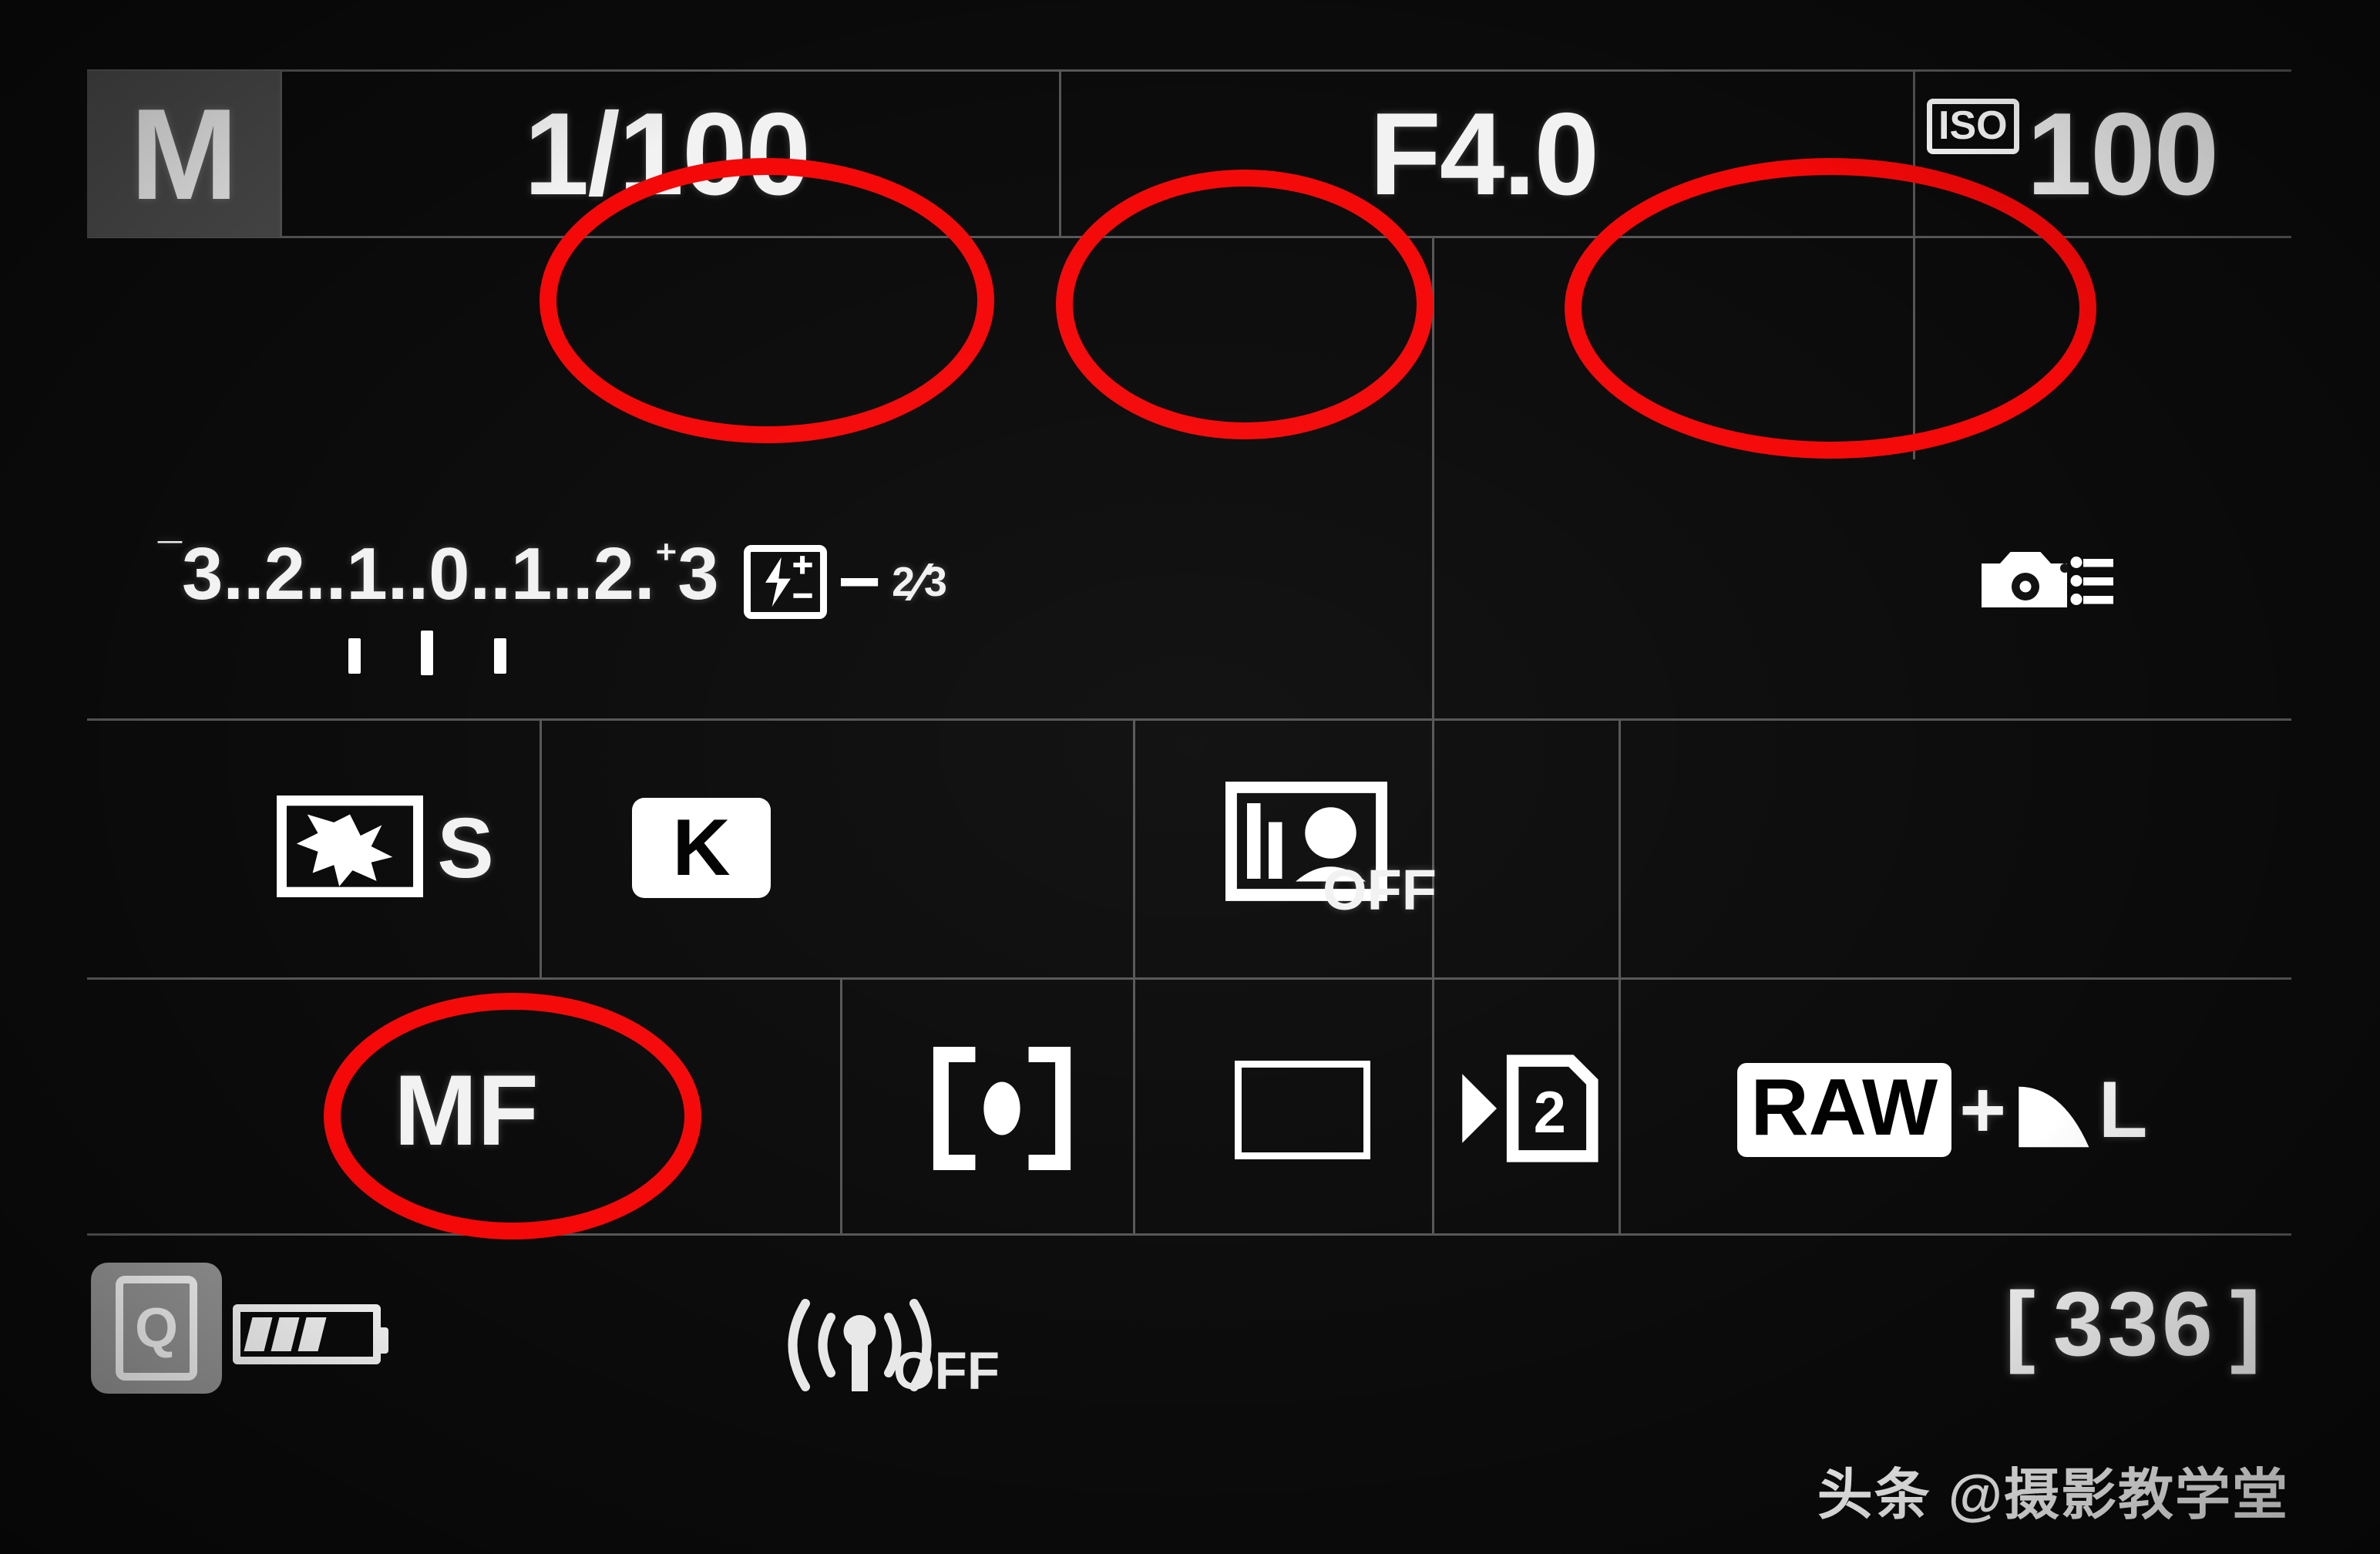 The height and width of the screenshot is (1554, 2380). Describe the element at coordinates (427, 653) in the screenshot. I see `exposure-index-mark-center` at that location.